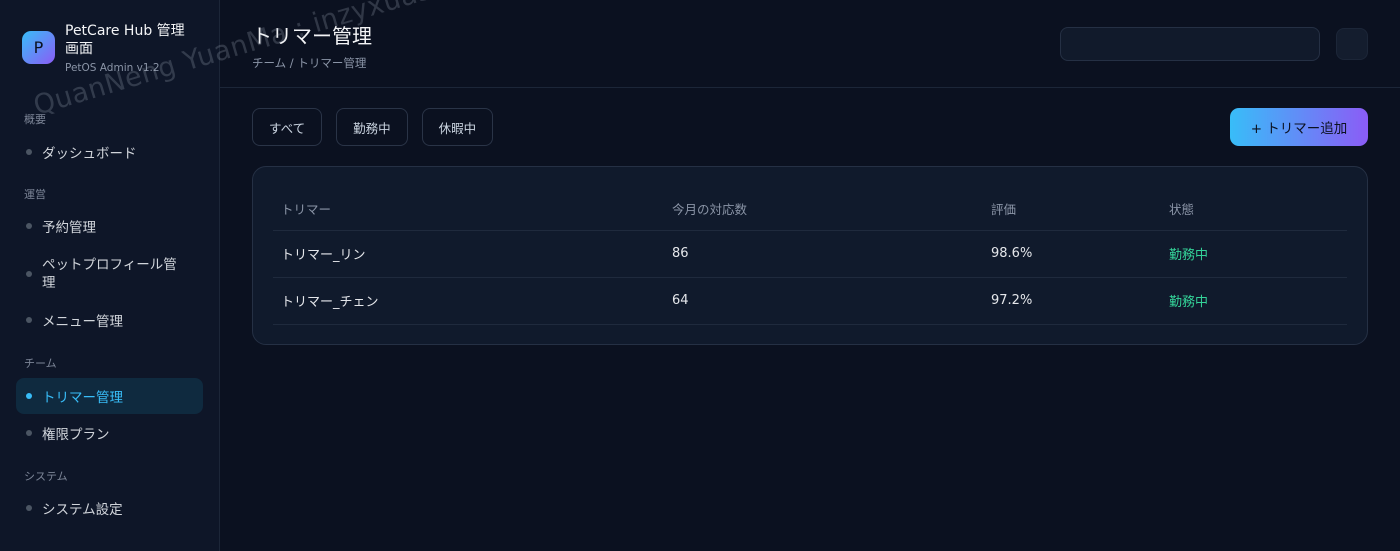 This screenshot has height=551, width=1400. I want to click on sidebar-item-reservations: 予約管理, so click(109, 226).